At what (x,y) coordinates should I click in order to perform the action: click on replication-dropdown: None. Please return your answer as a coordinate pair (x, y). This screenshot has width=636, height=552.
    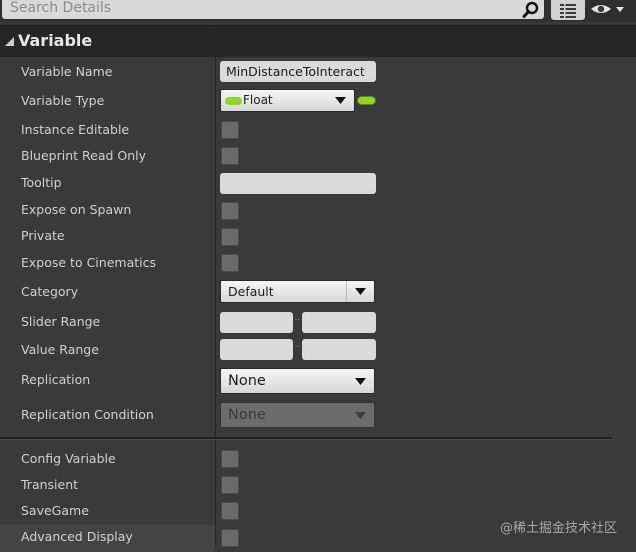
    Looking at the image, I should click on (297, 381).